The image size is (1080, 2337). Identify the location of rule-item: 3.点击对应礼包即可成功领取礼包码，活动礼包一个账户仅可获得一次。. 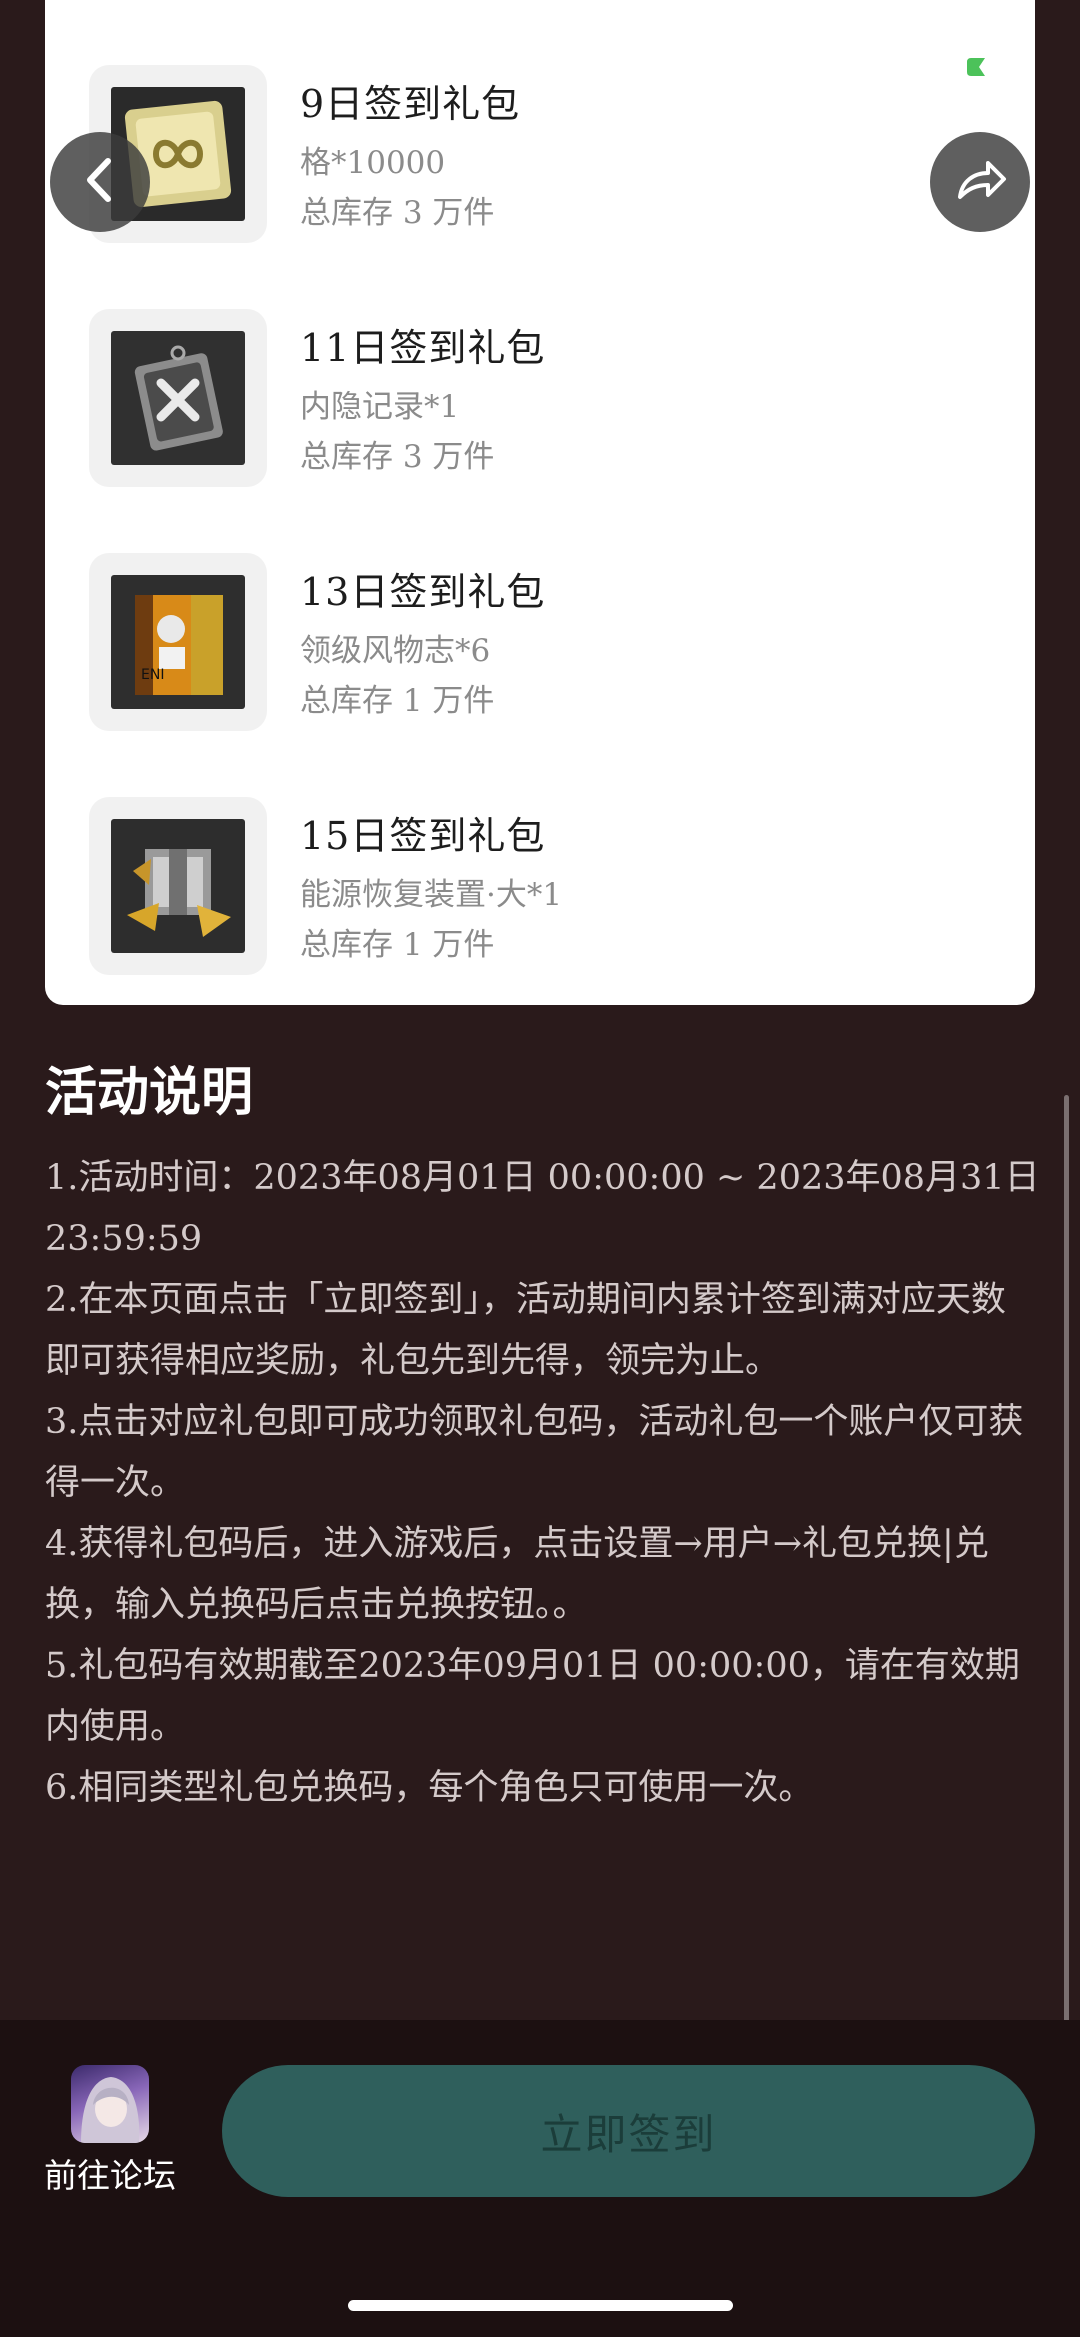
(534, 1452).